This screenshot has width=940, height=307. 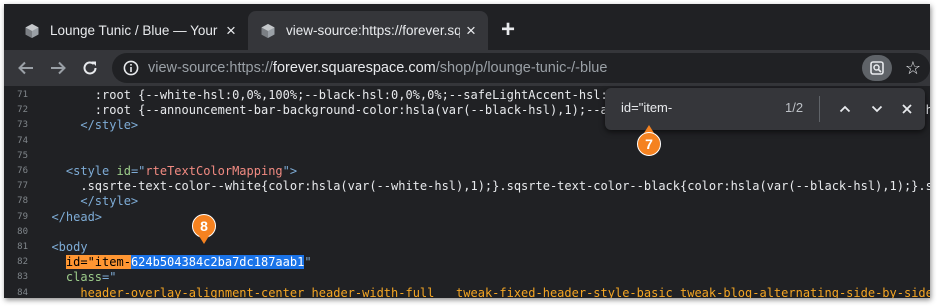 I want to click on tab-lounge-tunic: Lounge Tunic / Blue — Your Site ×, so click(x=130, y=30).